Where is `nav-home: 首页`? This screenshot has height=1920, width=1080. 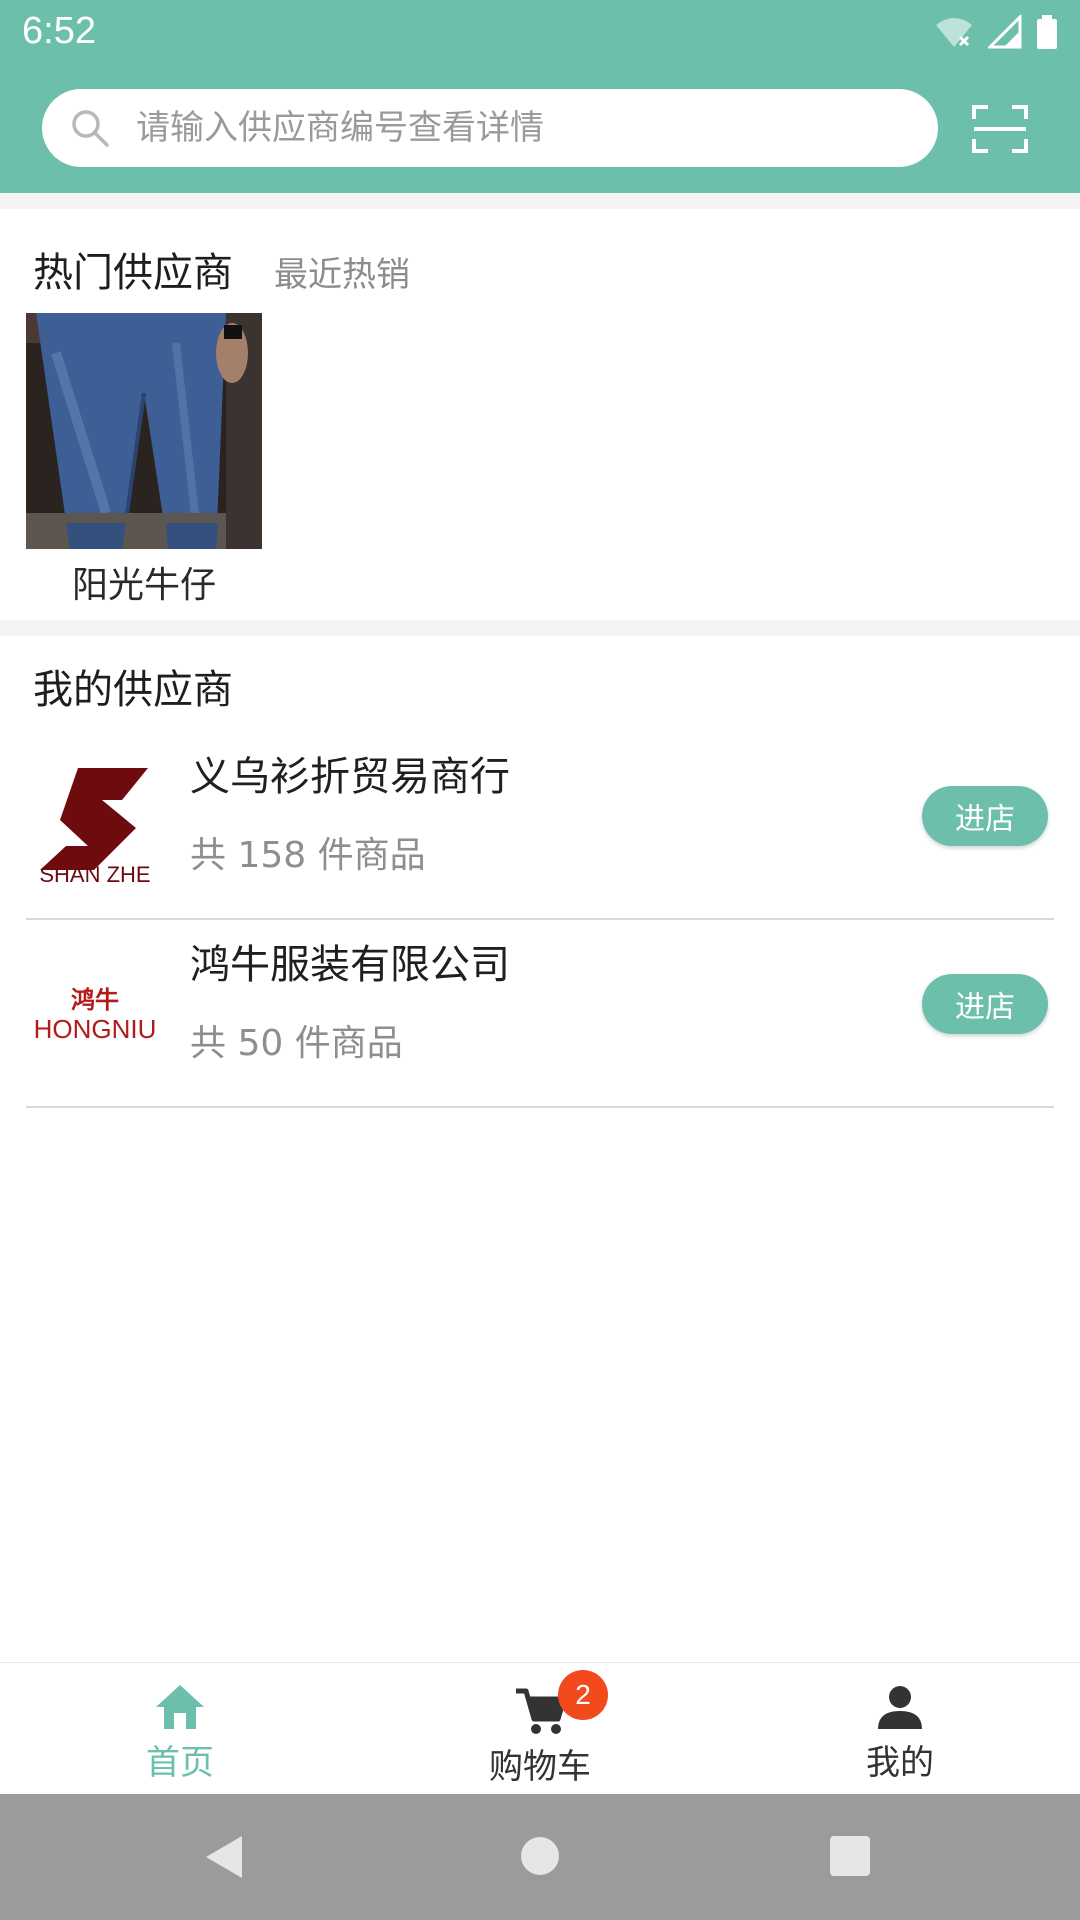 nav-home: 首页 is located at coordinates (180, 1729).